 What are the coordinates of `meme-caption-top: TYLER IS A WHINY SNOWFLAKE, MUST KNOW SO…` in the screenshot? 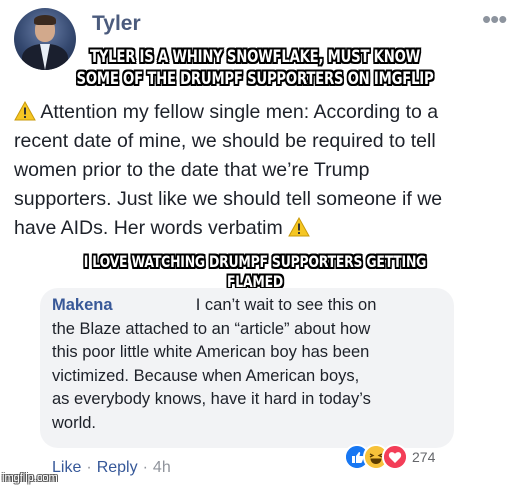 It's located at (255, 68).